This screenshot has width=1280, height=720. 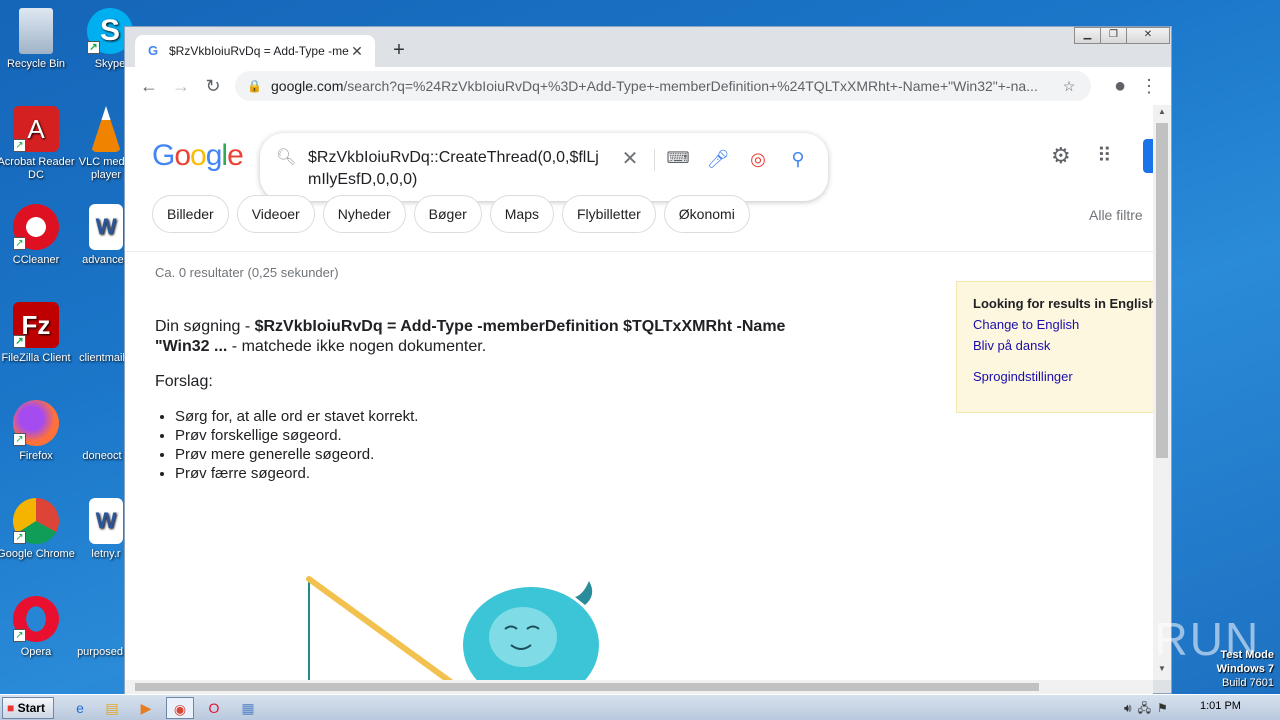 I want to click on window-controls: ▁ ❐ ✕, so click(x=1122, y=35).